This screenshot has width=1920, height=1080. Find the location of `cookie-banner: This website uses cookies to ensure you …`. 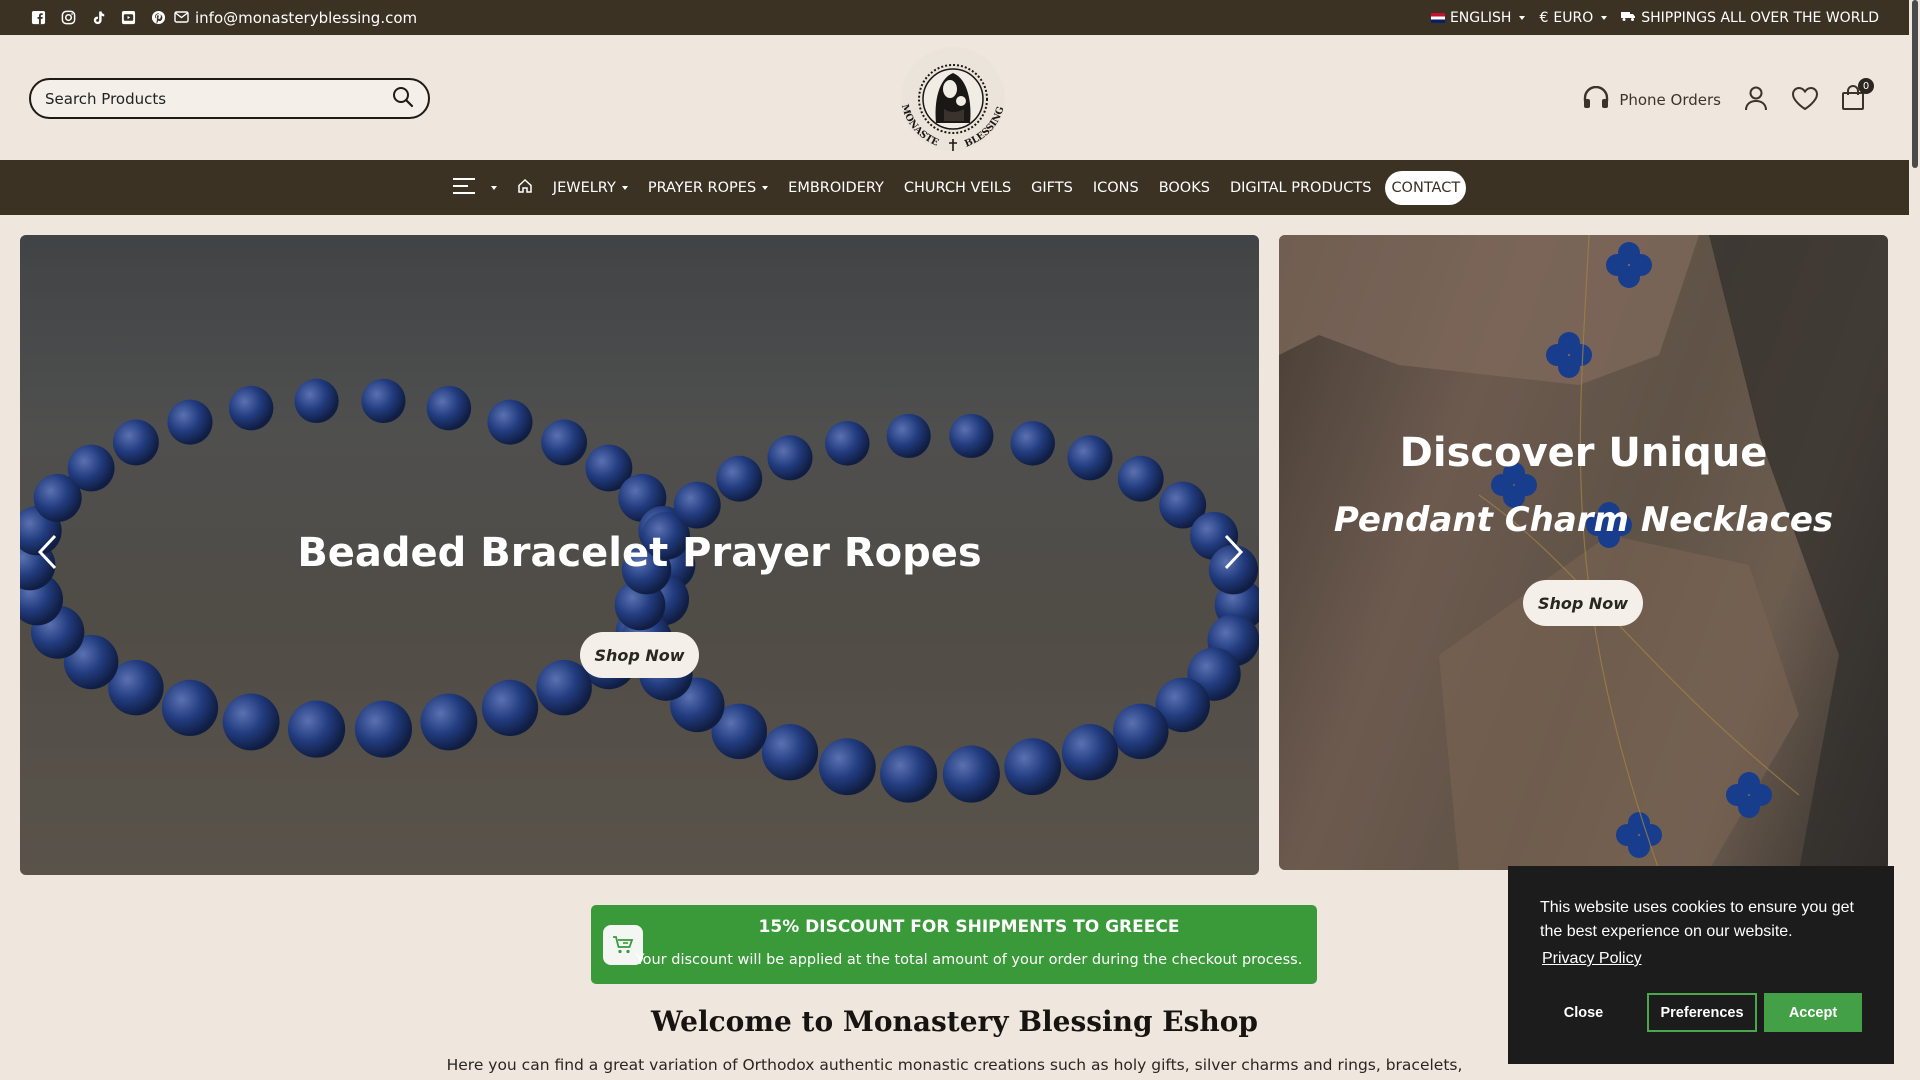

cookie-banner: This website uses cookies to ensure you … is located at coordinates (1701, 965).